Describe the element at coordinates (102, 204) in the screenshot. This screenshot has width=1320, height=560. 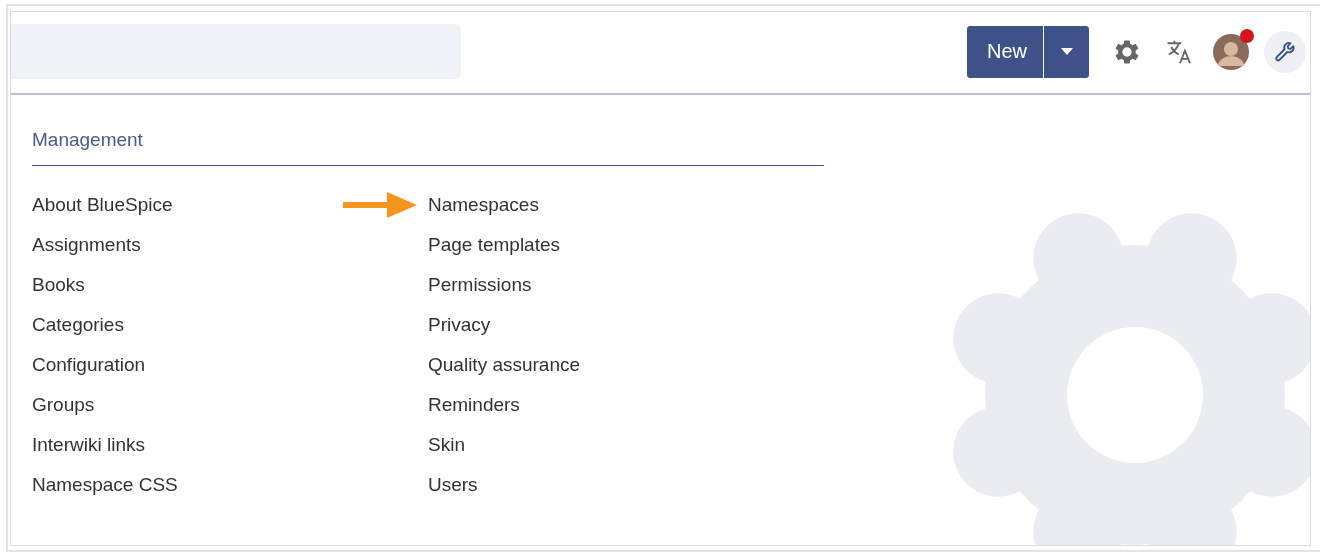
I see `menu-link: About BlueSpice` at that location.